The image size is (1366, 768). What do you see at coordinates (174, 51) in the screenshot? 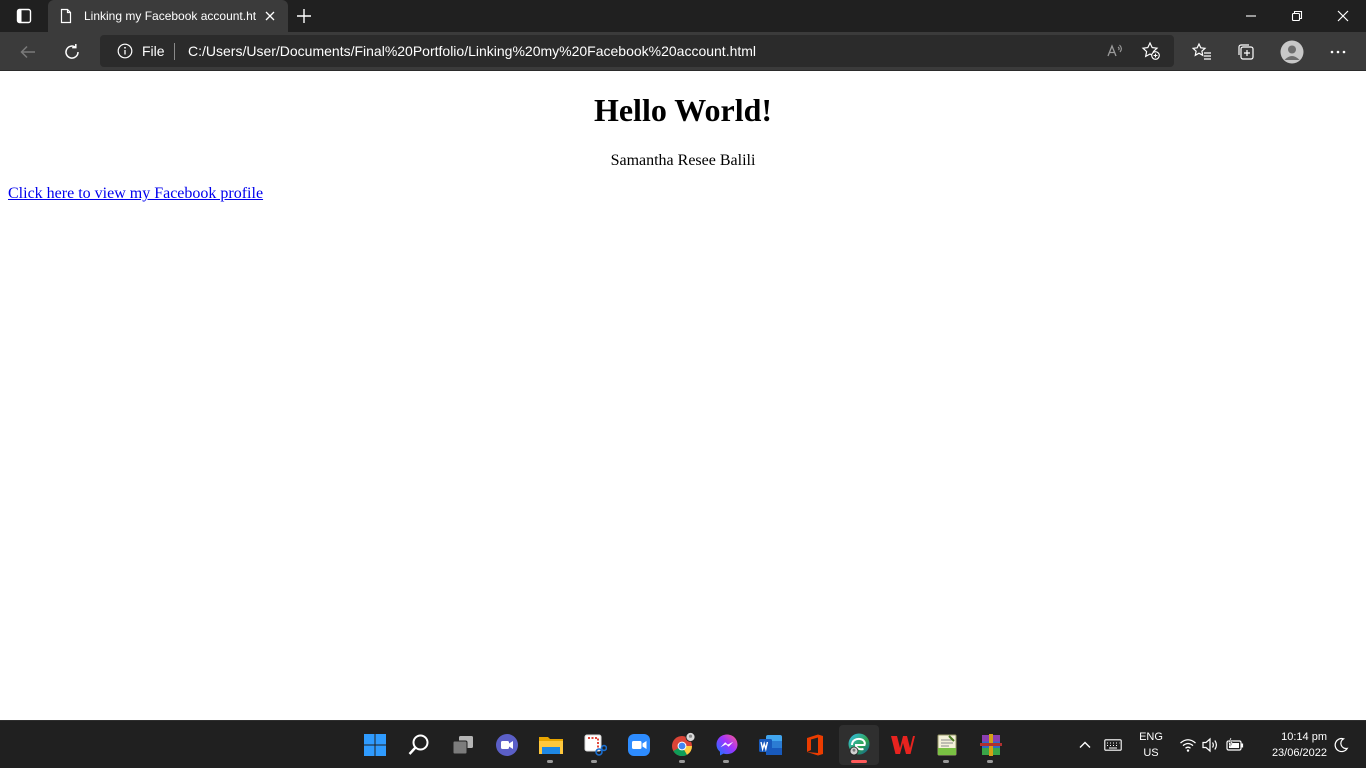
I see `address-divider` at bounding box center [174, 51].